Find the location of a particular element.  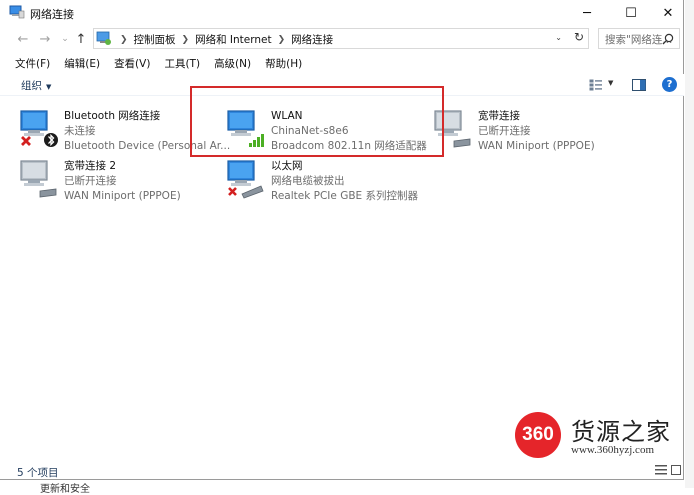

large-icons-view-icon is located at coordinates (676, 470).